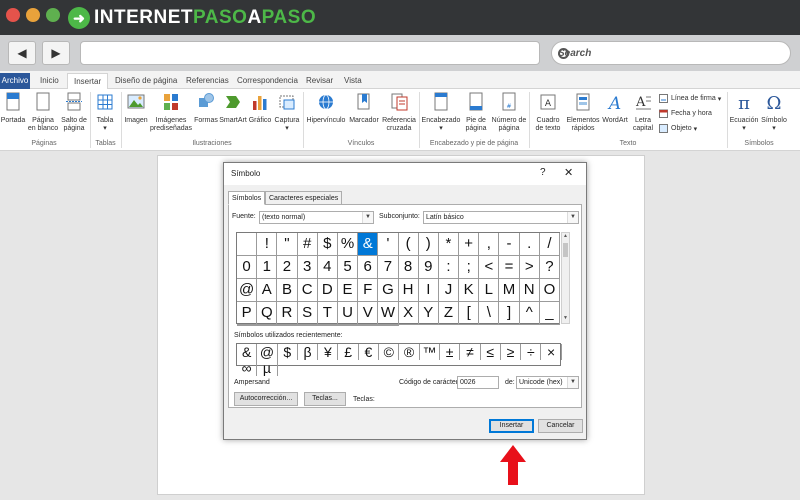 This screenshot has width=800, height=500. Describe the element at coordinates (529, 244) in the screenshot. I see `symbol-cell: .` at that location.